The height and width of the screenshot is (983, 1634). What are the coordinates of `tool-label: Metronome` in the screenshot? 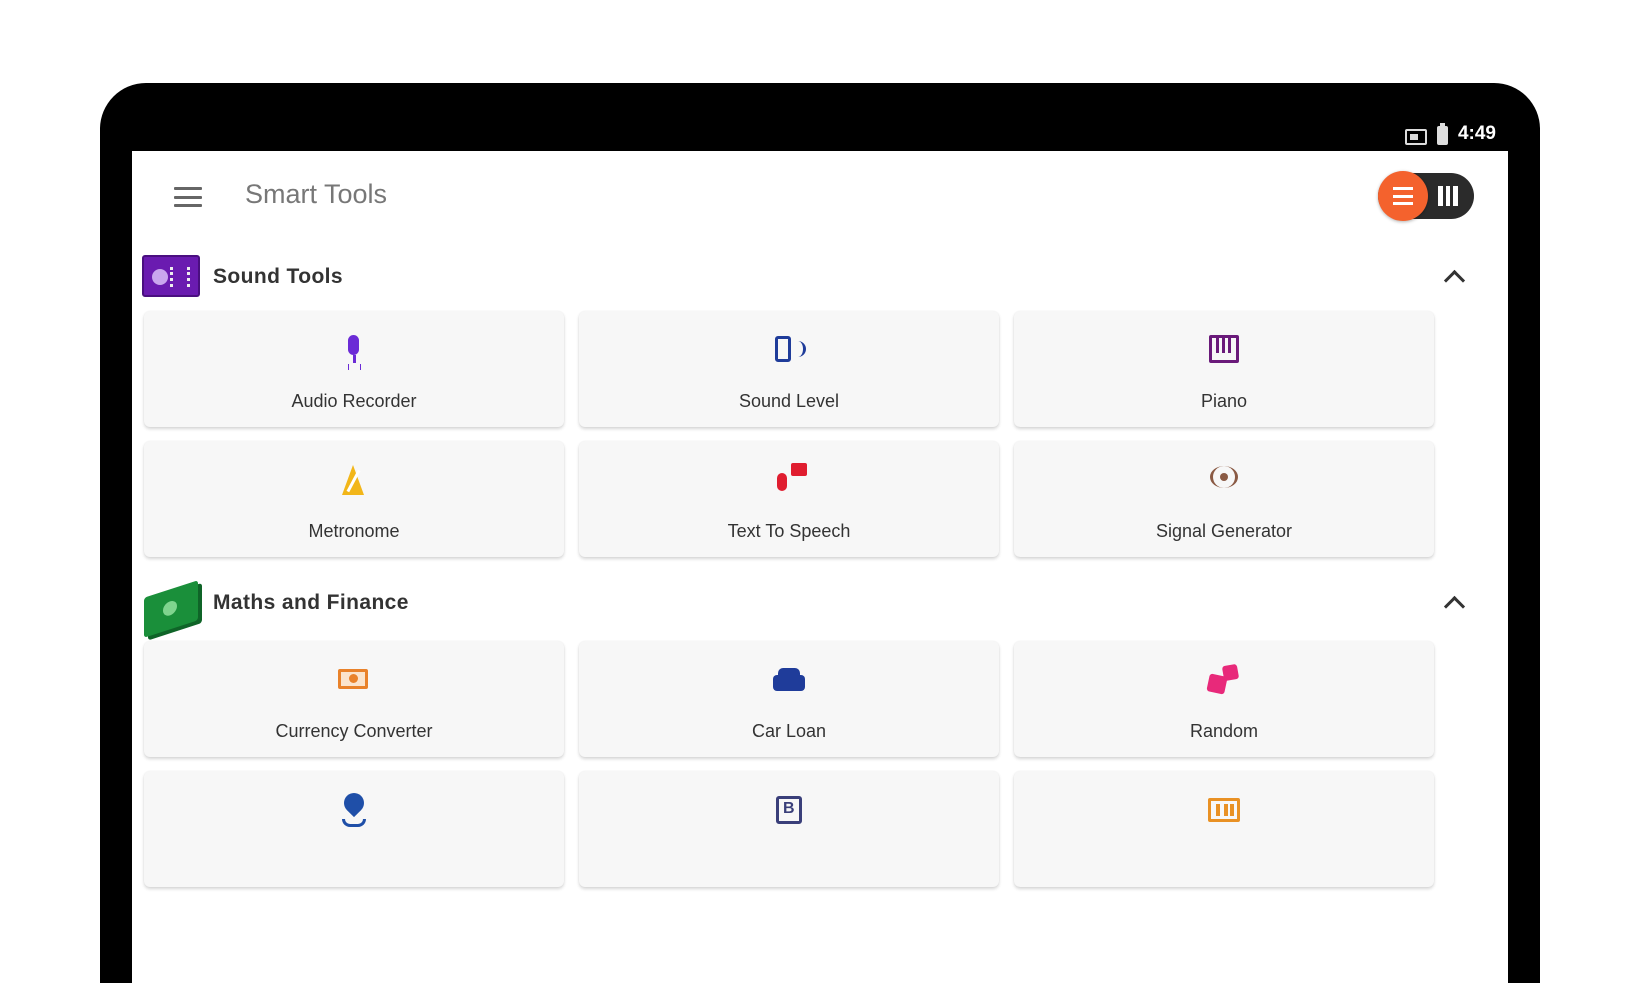 It's located at (354, 531).